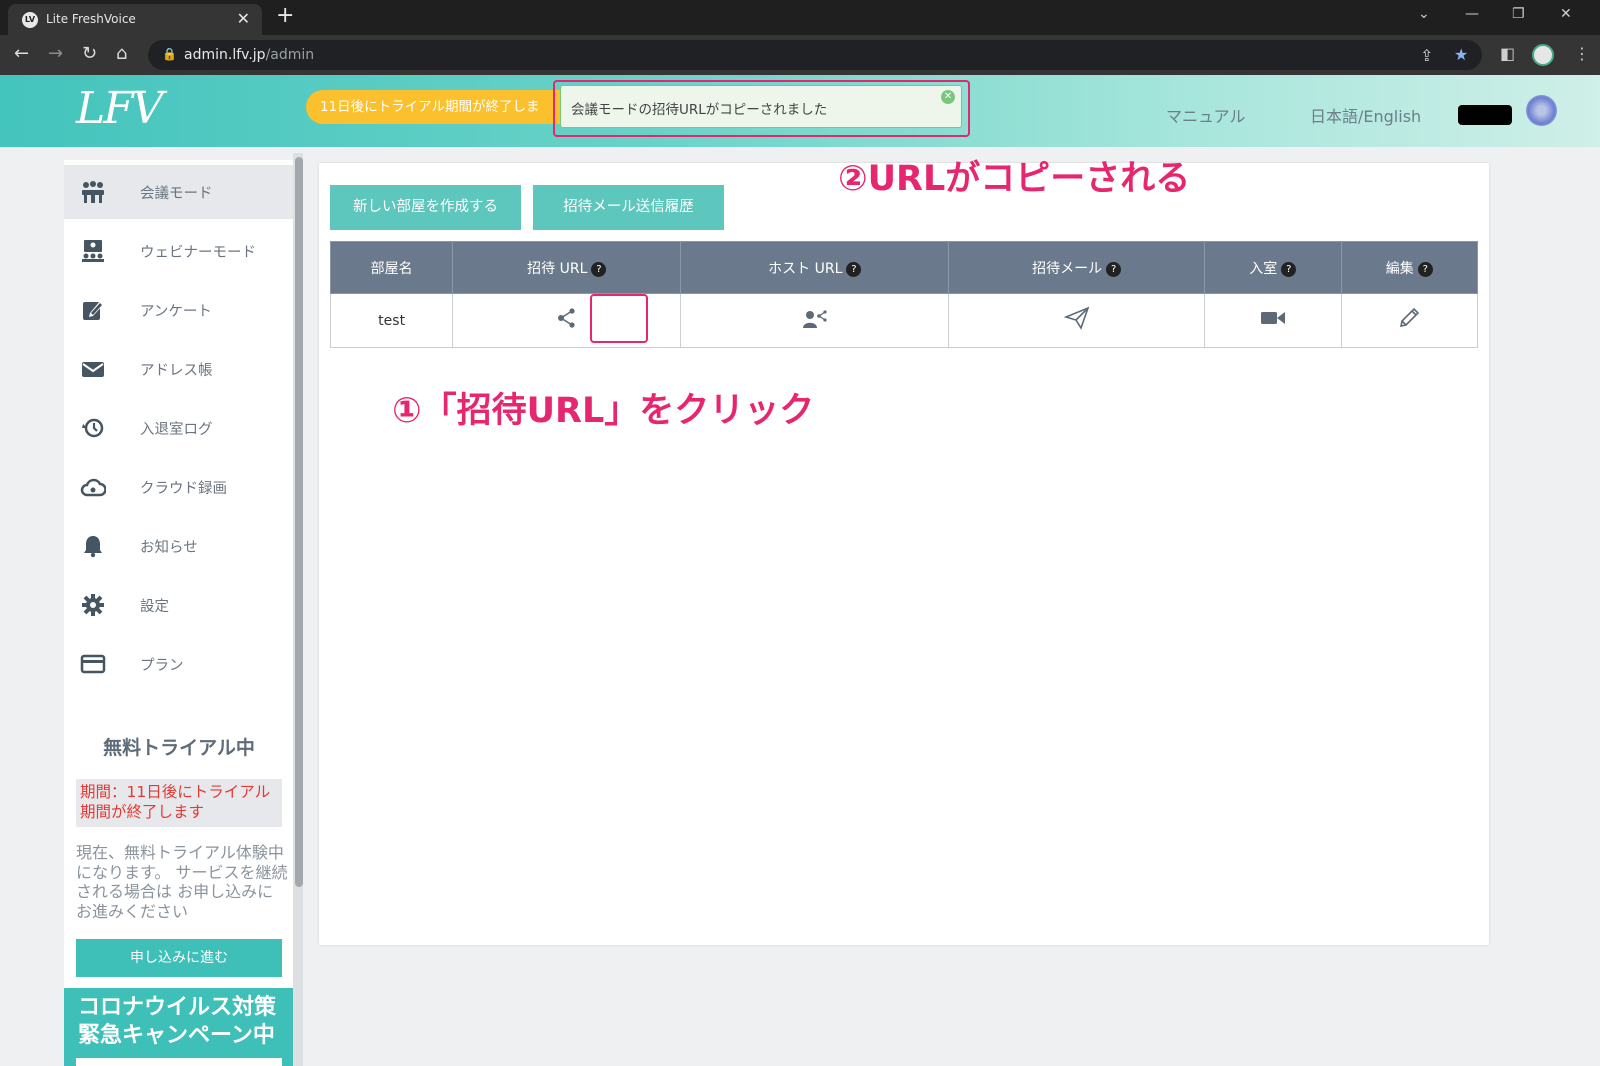 Image resolution: width=1600 pixels, height=1066 pixels. I want to click on table-row: test, so click(904, 320).